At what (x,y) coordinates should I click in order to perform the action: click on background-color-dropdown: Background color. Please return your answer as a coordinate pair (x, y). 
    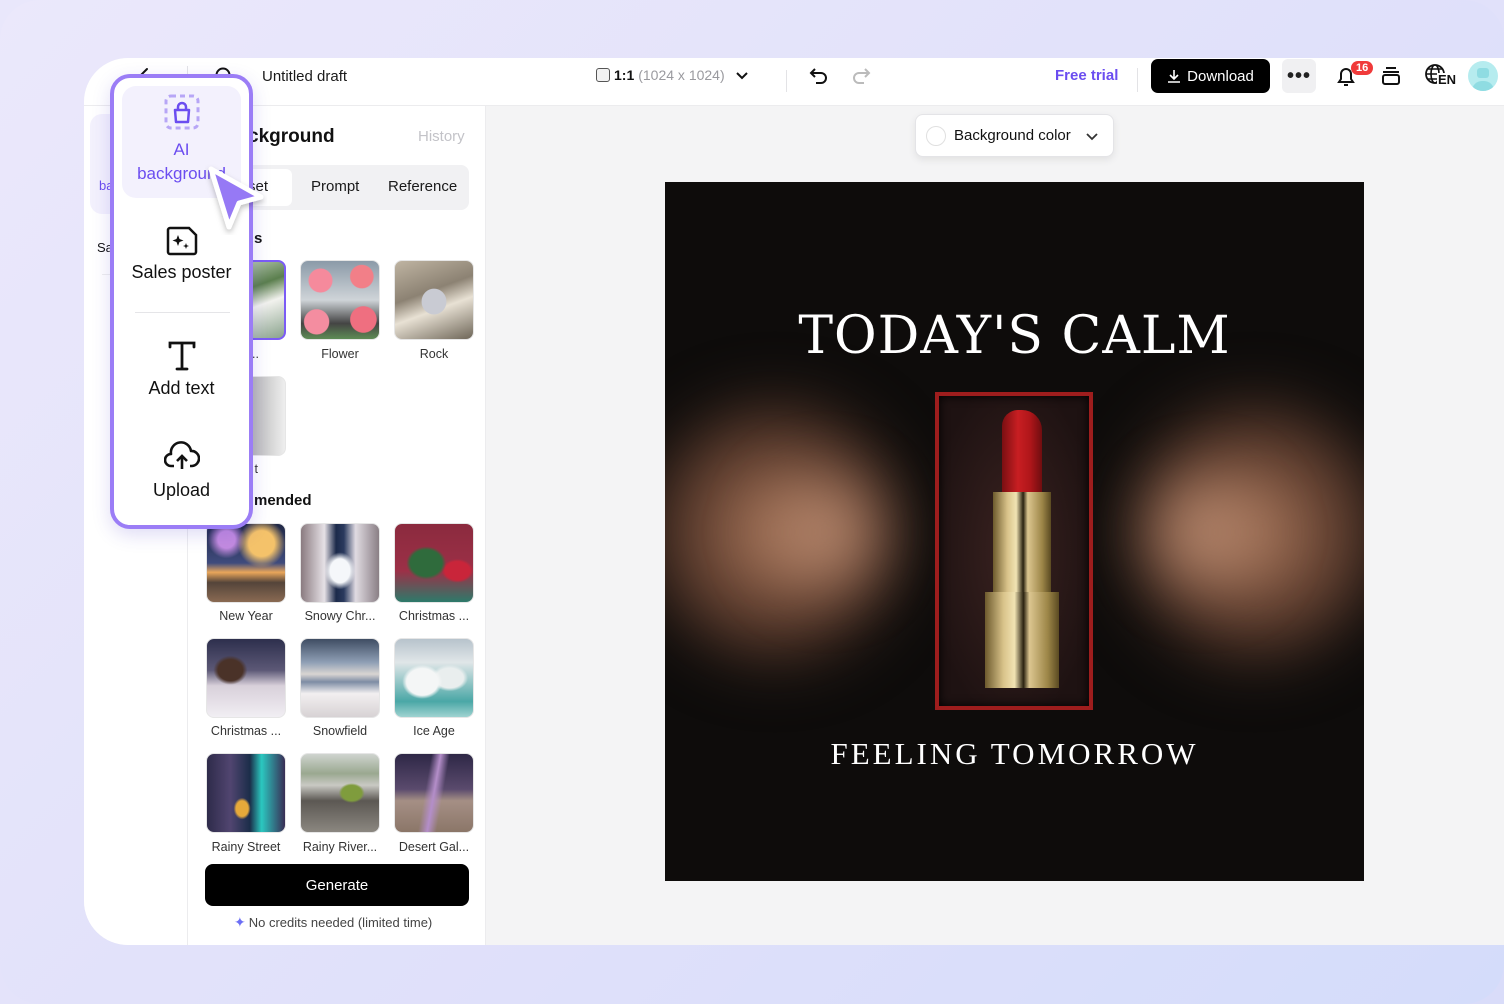
    Looking at the image, I should click on (1014, 135).